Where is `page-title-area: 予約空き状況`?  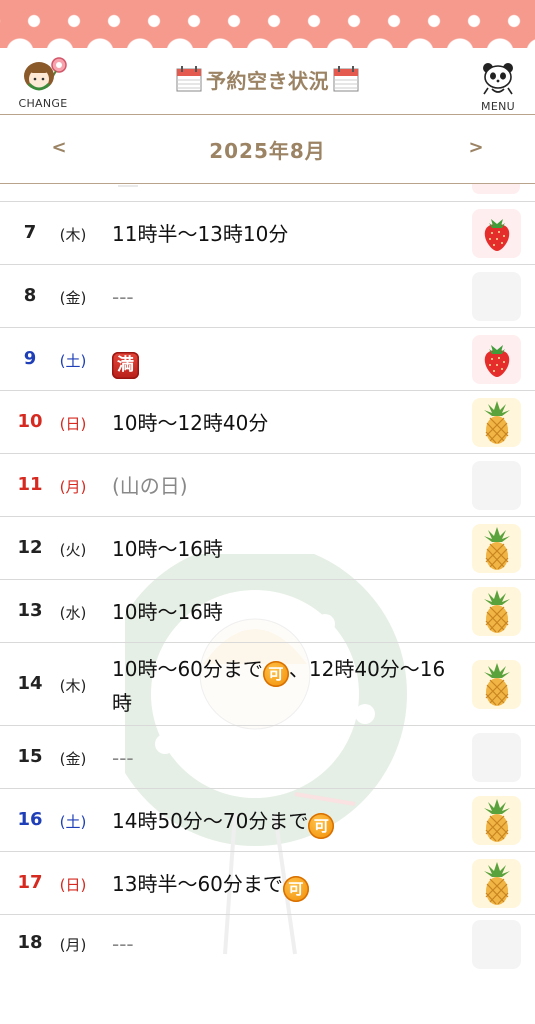 page-title-area: 予約空き状況 is located at coordinates (267, 79).